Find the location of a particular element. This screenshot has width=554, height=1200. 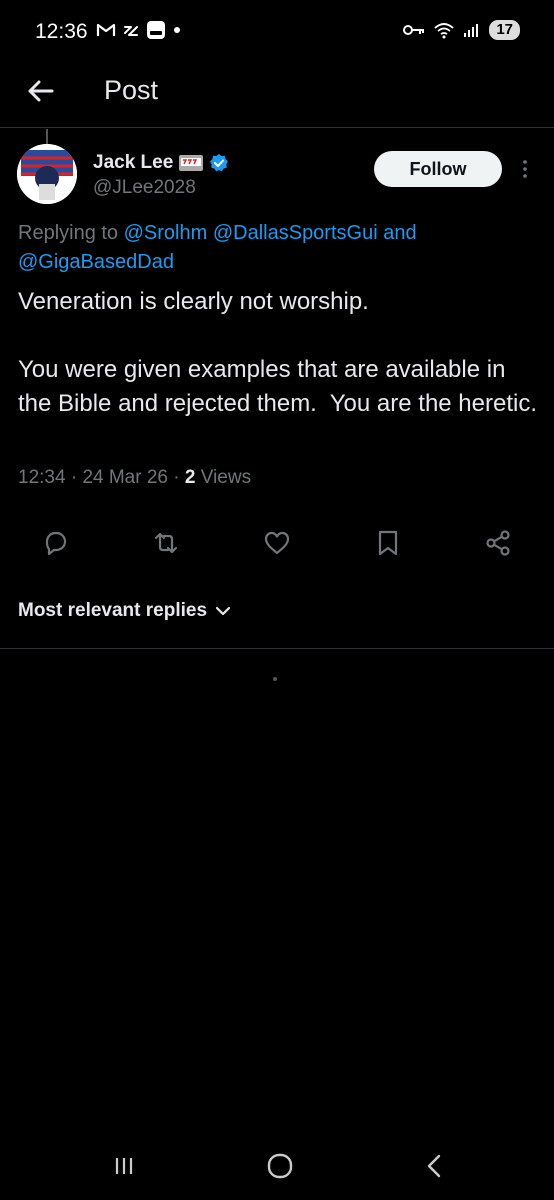

status-bar: 12:36 17 is located at coordinates (277, 31).